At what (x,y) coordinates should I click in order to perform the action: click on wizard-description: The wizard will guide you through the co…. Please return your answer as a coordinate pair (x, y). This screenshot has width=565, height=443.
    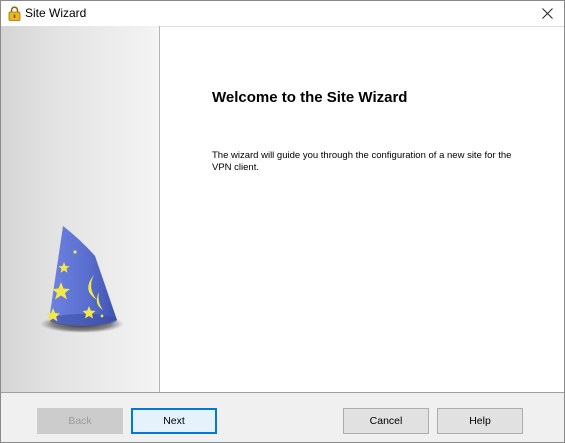
    Looking at the image, I should click on (362, 161).